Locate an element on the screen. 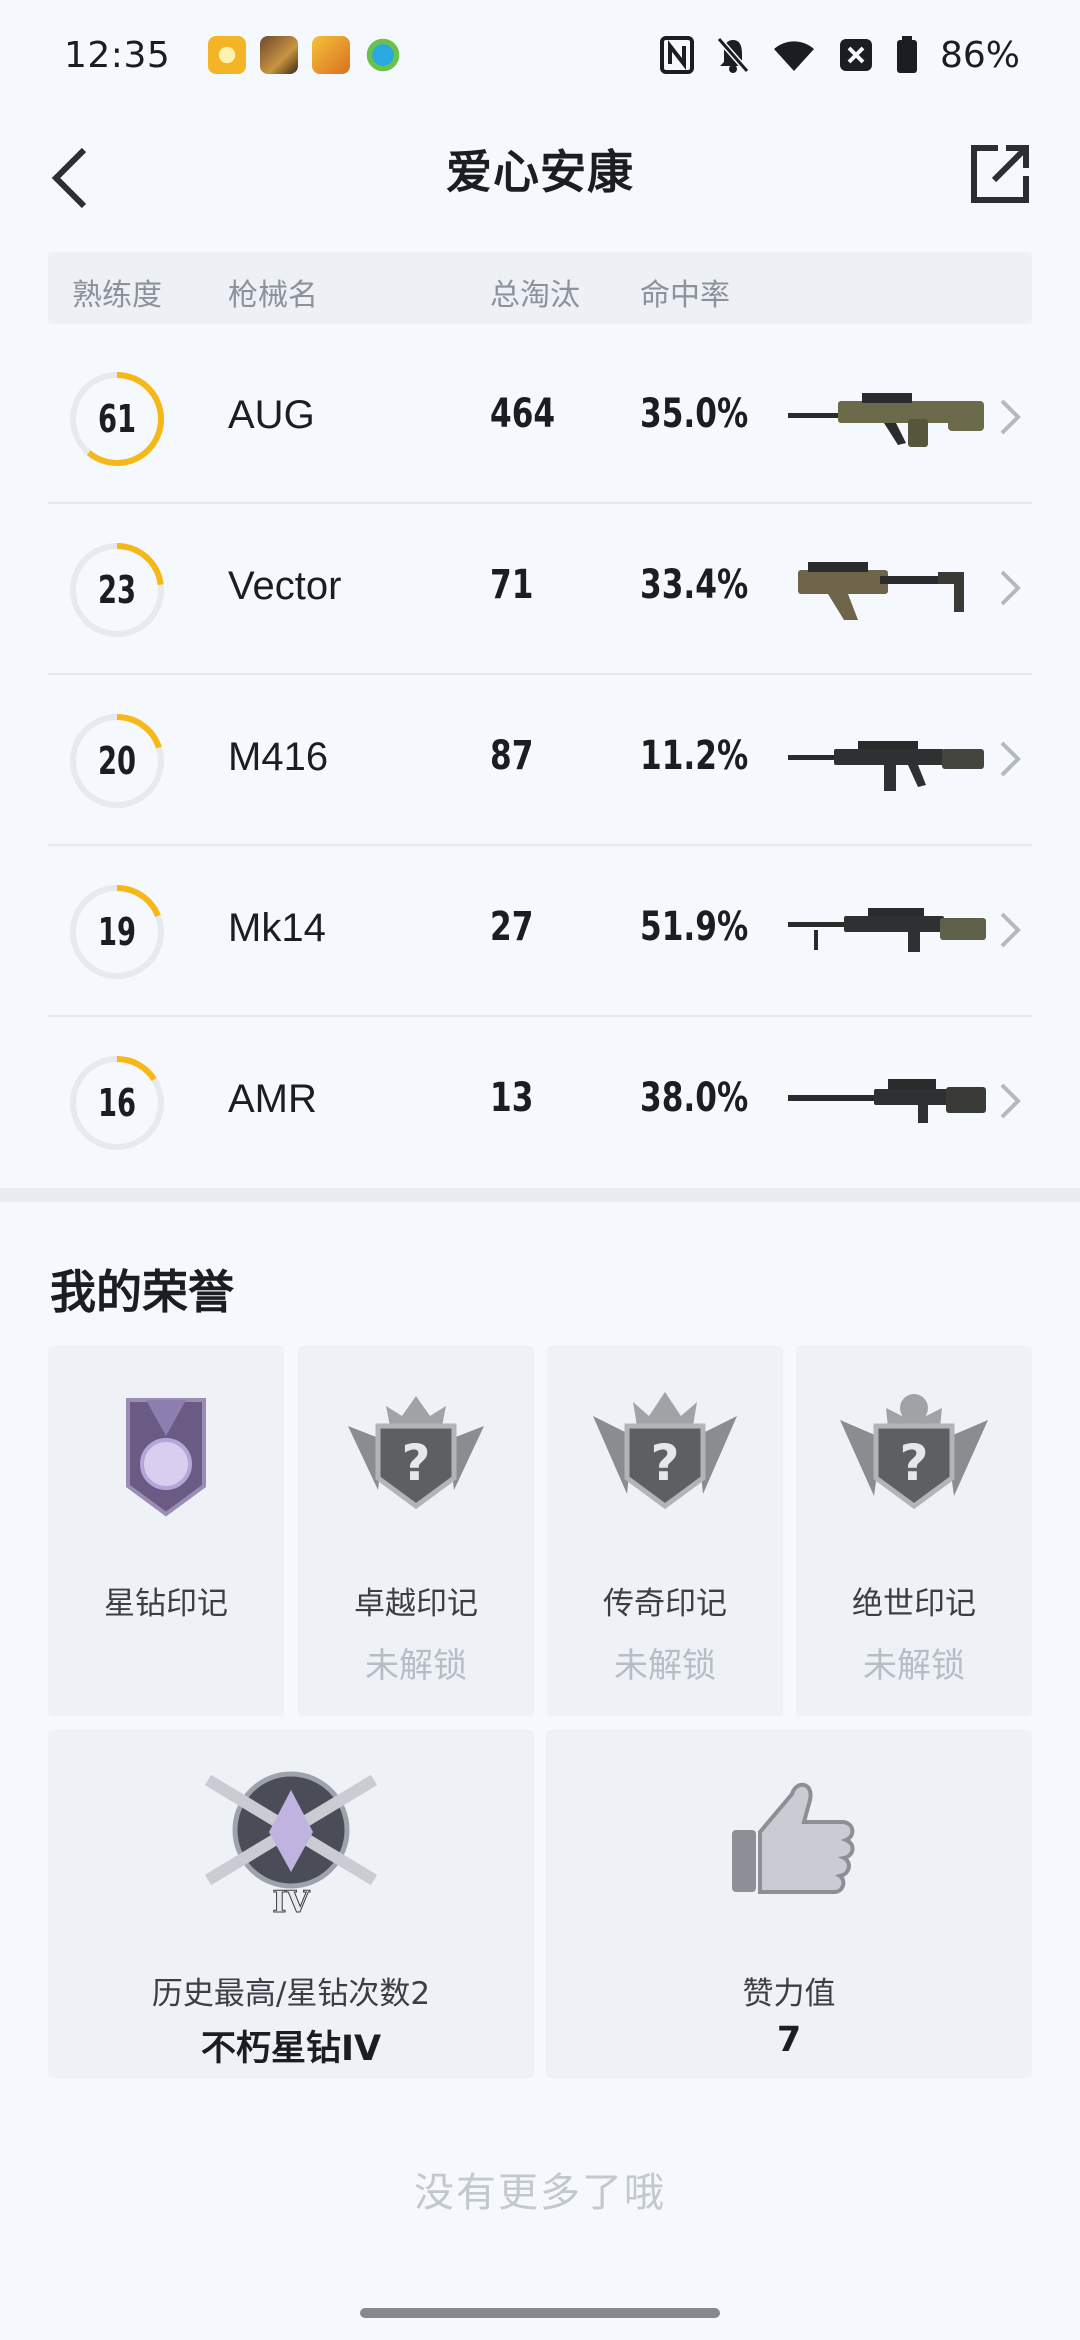  proficiency-value: 23 is located at coordinates (117, 590).